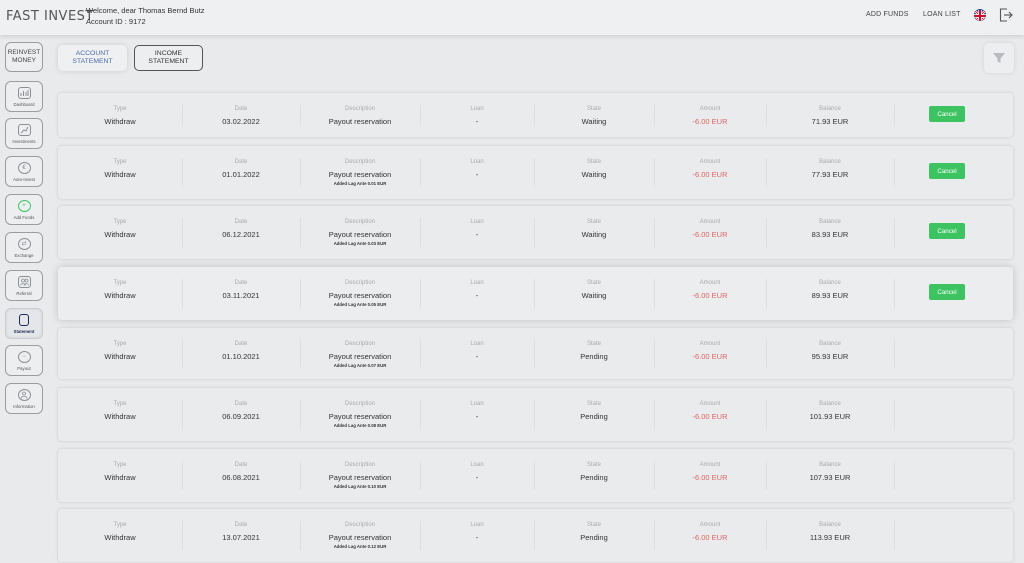 The width and height of the screenshot is (1024, 563). I want to click on euro-refresh-icon: €, so click(24, 167).